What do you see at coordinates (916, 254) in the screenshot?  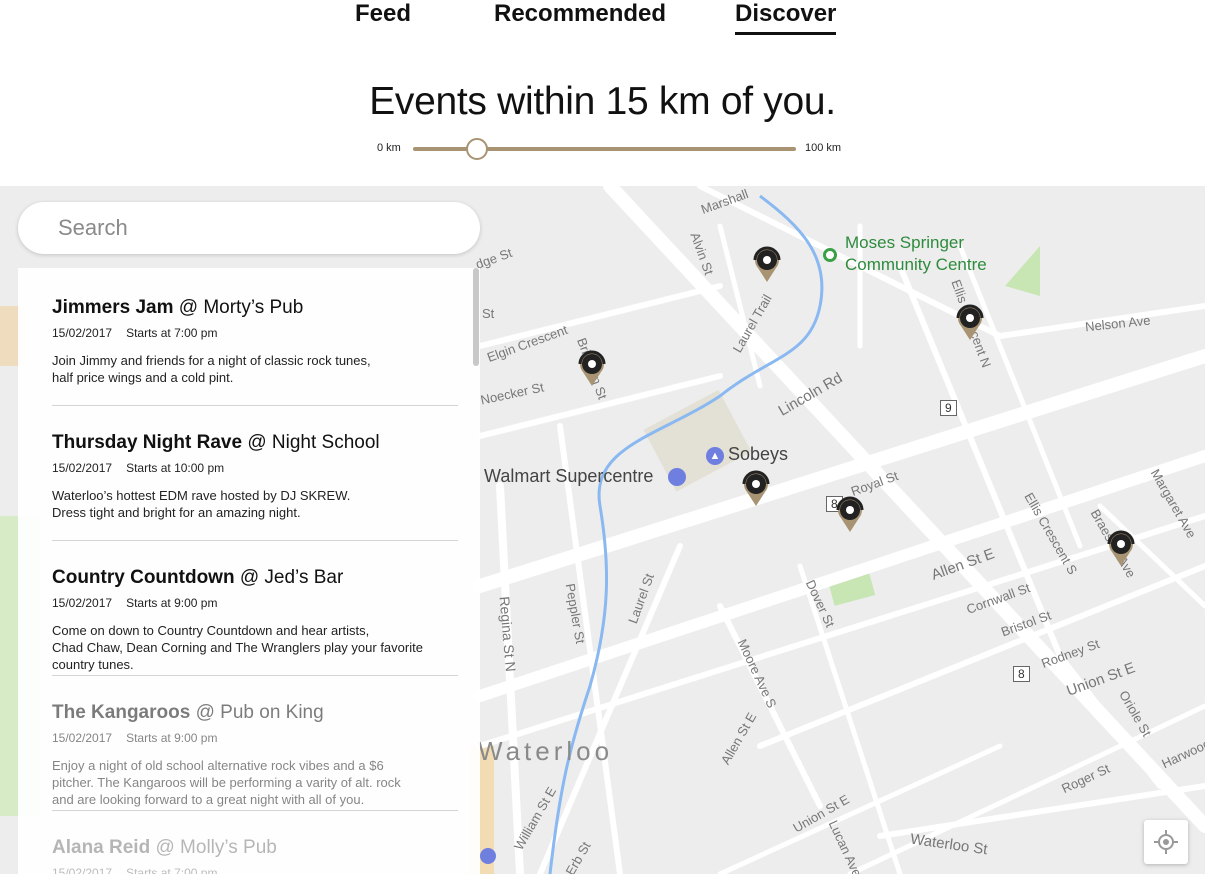 I see `poi-moses-springer: Moses Springer Community Centre` at bounding box center [916, 254].